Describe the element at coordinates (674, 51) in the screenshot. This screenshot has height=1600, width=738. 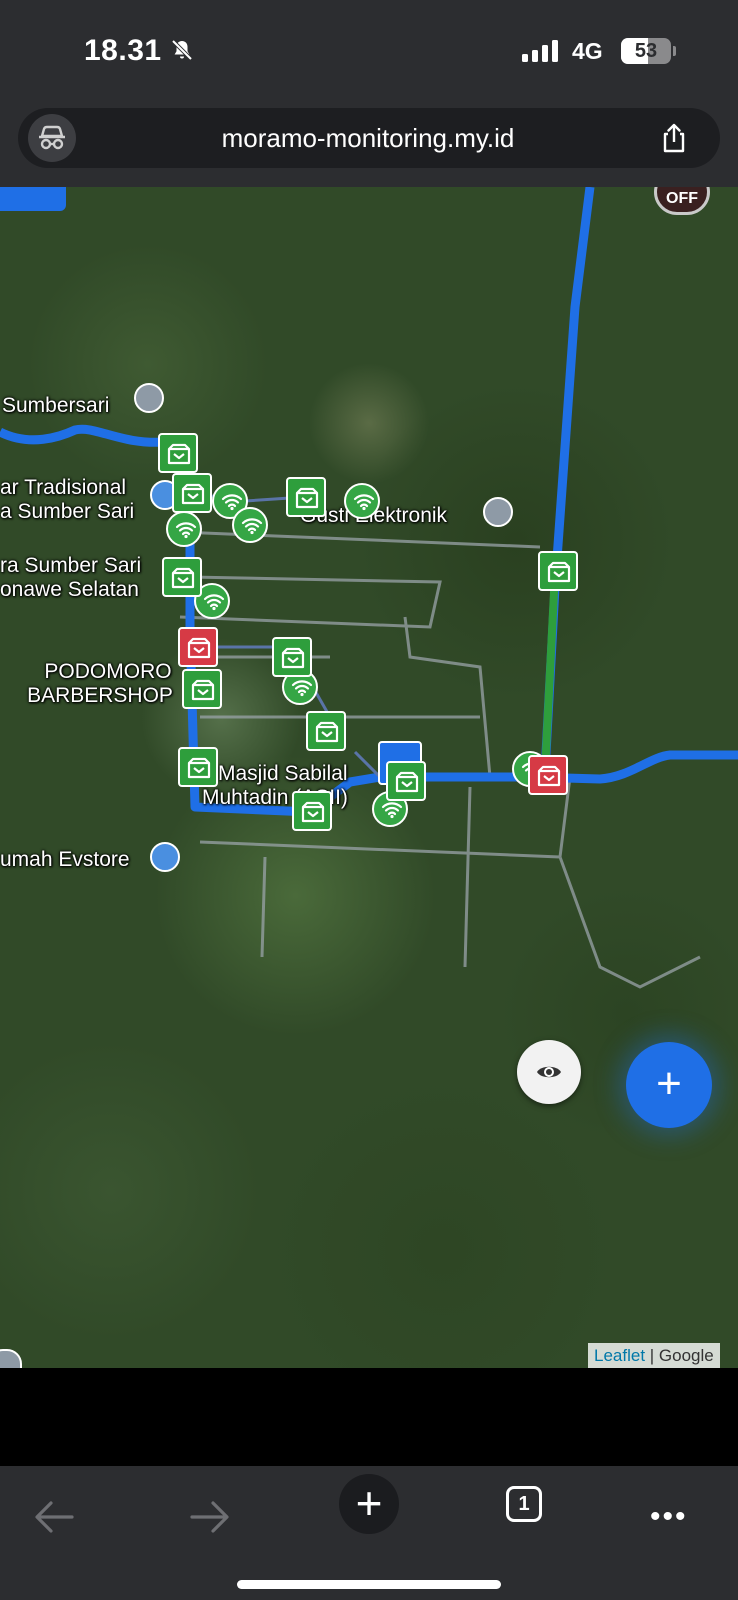
I see `battery-nub` at that location.